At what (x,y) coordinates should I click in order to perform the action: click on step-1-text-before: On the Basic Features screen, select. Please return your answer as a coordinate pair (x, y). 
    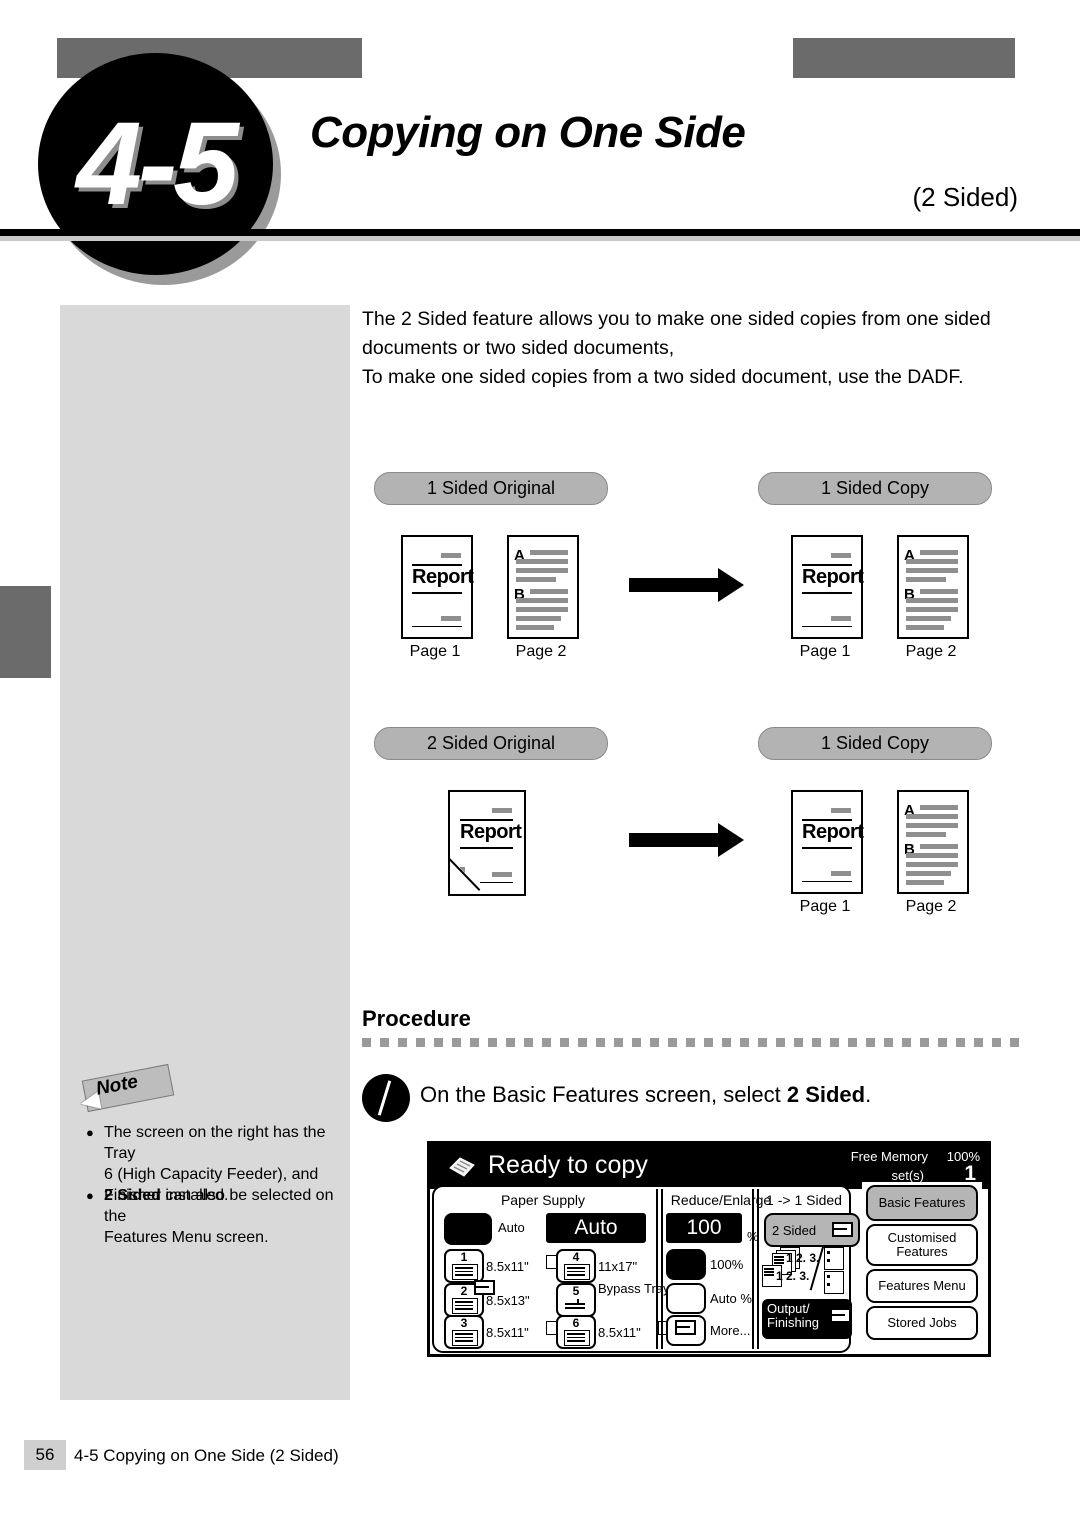
    Looking at the image, I should click on (603, 1094).